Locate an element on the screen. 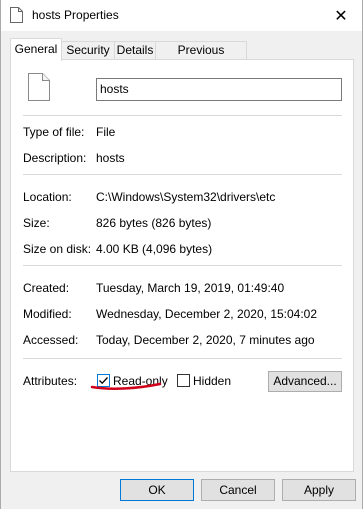 Image resolution: width=363 pixels, height=509 pixels. close-button: ✕ is located at coordinates (341, 15).